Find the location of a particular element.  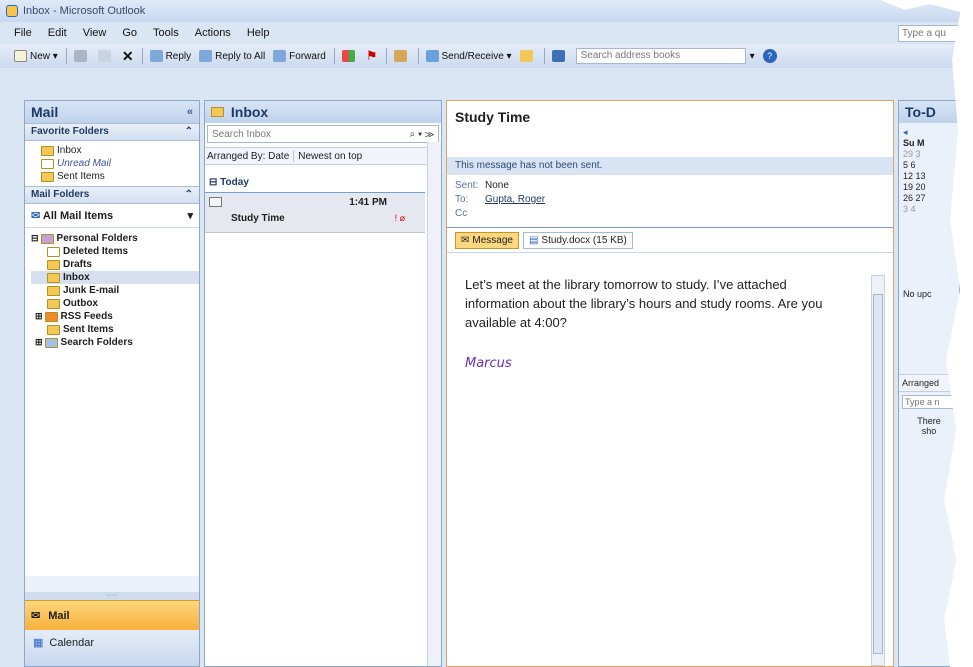

inbox-scrollbar is located at coordinates (434, 404).